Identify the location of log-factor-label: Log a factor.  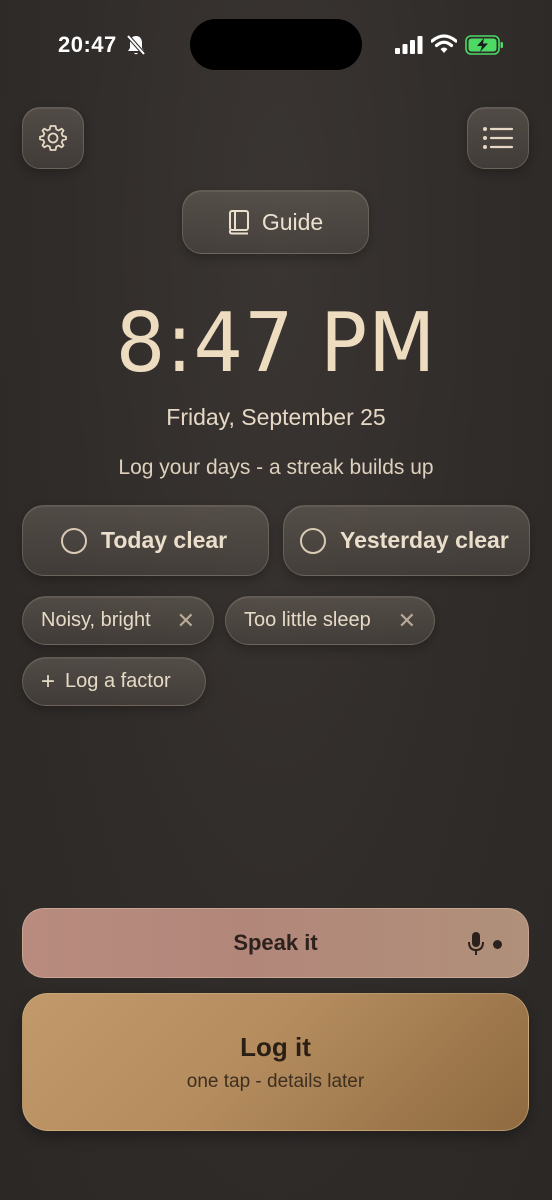
(118, 681).